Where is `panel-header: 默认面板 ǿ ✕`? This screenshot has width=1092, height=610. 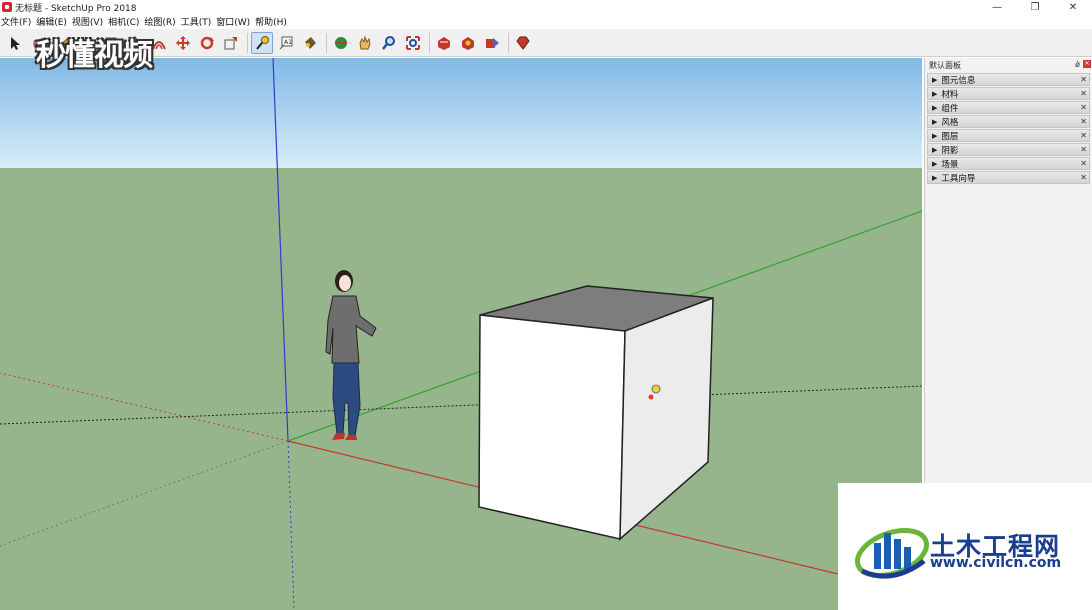 panel-header: 默认面板 ǿ ✕ is located at coordinates (1008, 65).